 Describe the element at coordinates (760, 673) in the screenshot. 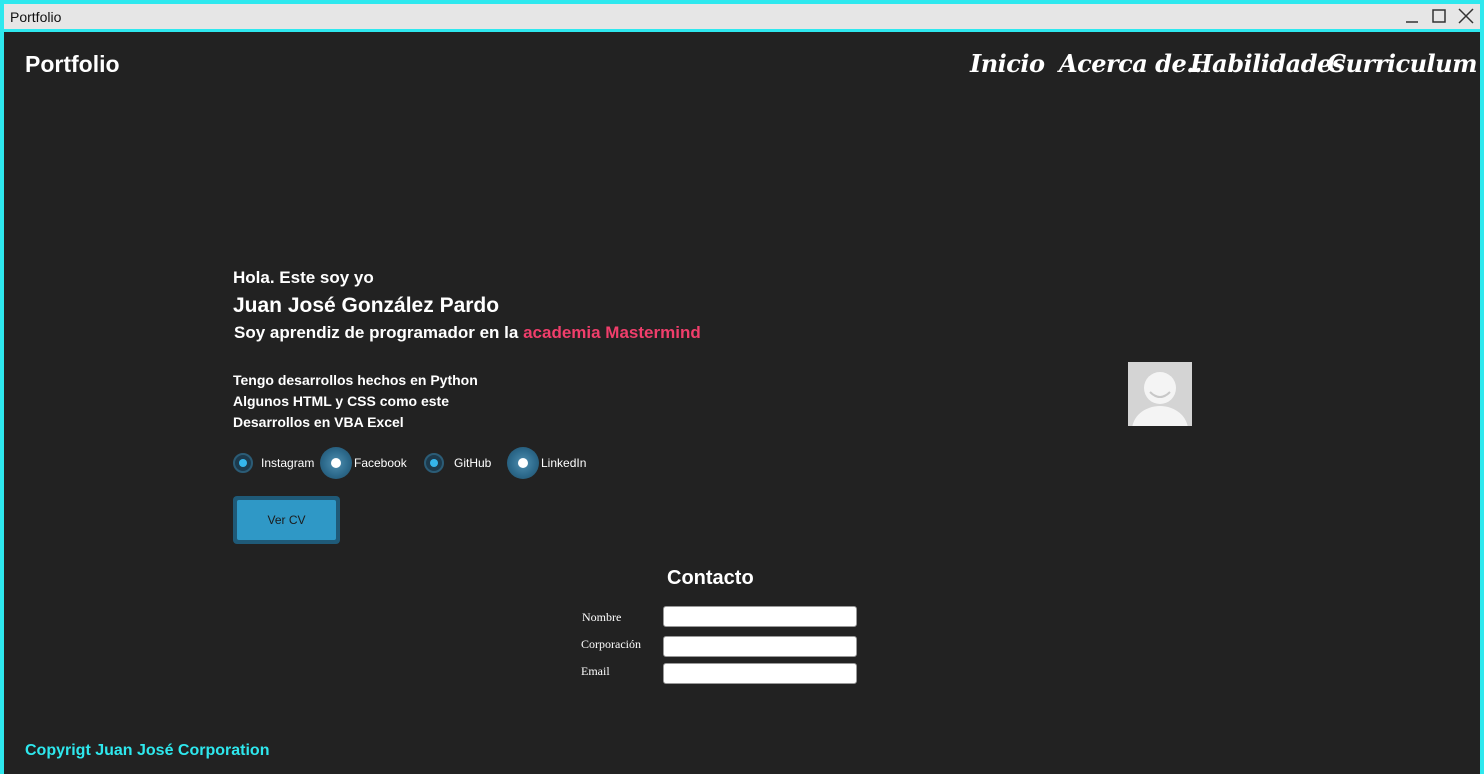

I see `email-field` at that location.